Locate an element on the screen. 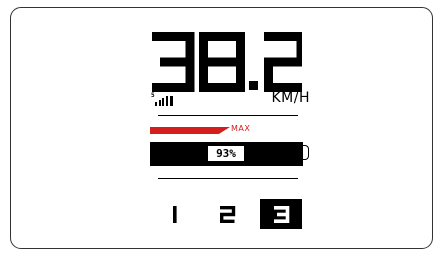  speed-unit: KM/H is located at coordinates (290, 98).